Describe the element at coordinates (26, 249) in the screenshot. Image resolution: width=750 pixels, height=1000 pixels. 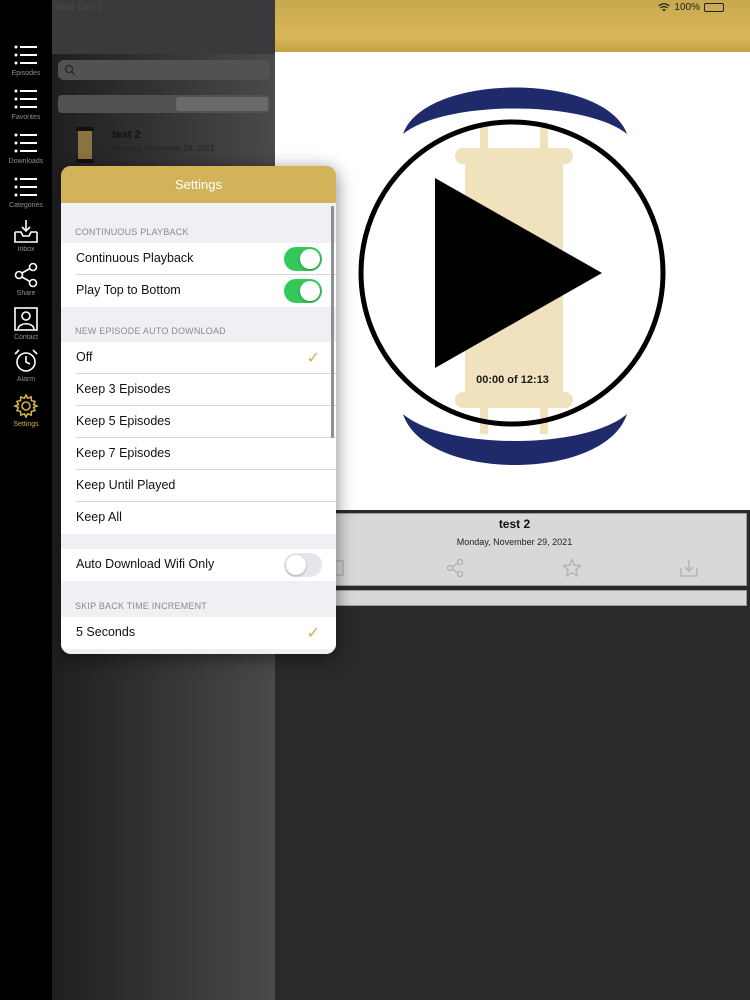
I see `tab-label: Inbox` at that location.